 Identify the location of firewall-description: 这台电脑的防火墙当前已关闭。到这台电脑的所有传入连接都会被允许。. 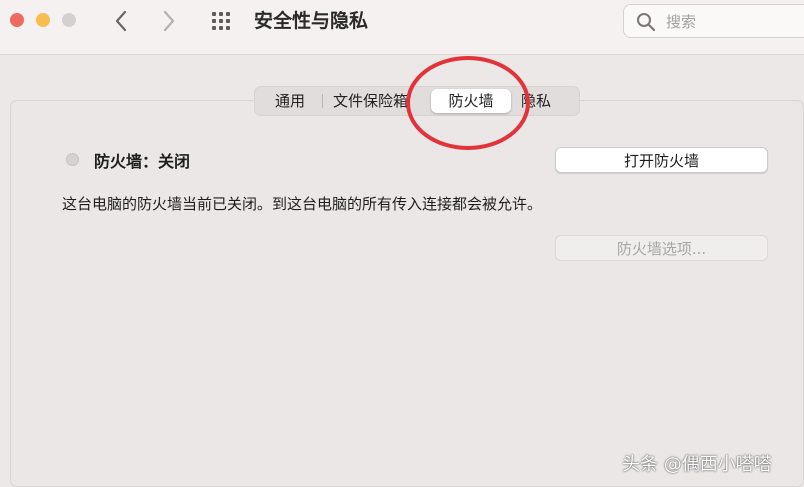
(302, 204).